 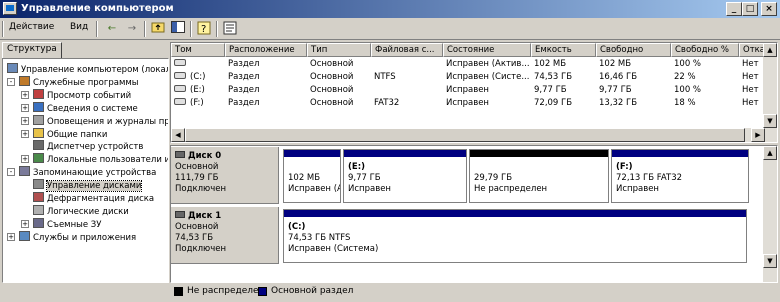 I want to click on table-cell: 22 %, so click(x=685, y=77).